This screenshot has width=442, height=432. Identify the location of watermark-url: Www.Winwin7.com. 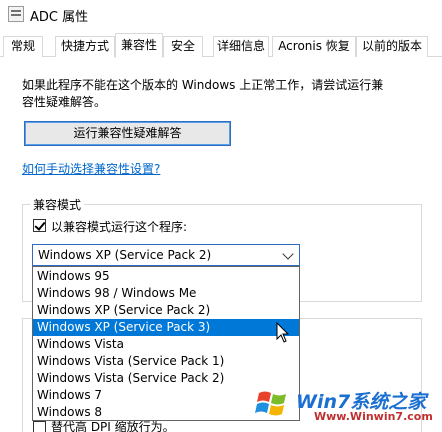
(373, 416).